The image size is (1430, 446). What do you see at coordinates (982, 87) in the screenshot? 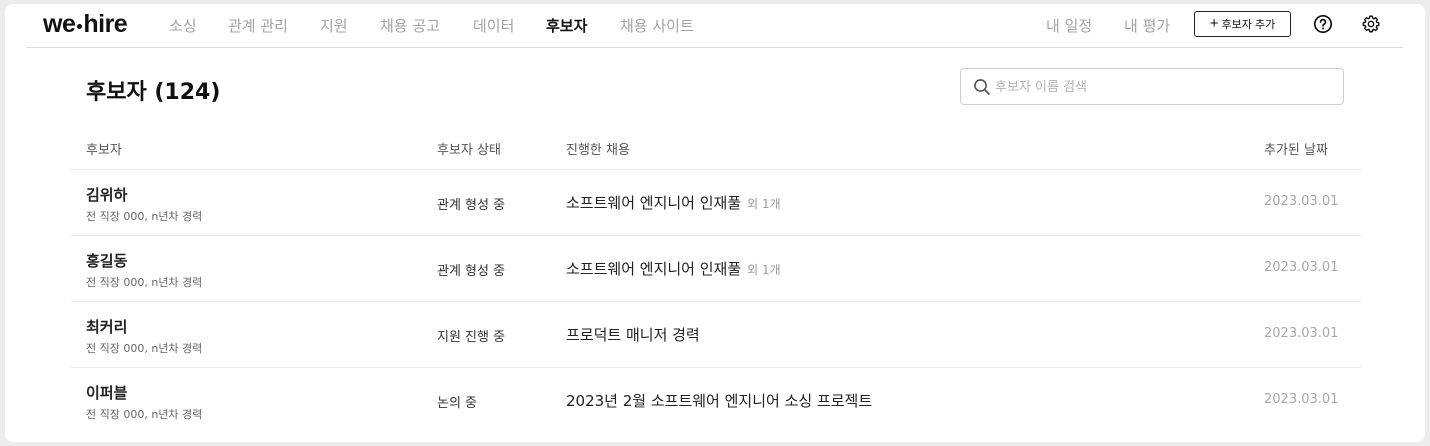
I see `search-icon` at bounding box center [982, 87].